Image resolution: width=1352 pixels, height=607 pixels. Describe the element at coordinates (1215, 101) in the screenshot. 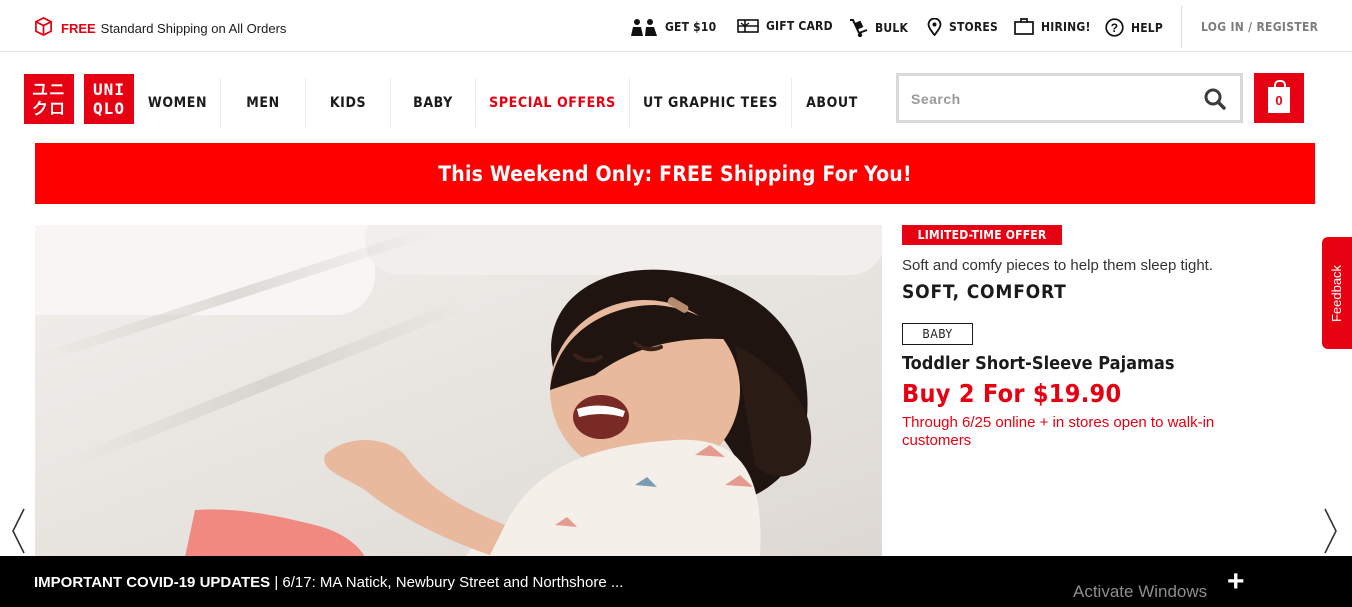

I see `search-icon` at that location.